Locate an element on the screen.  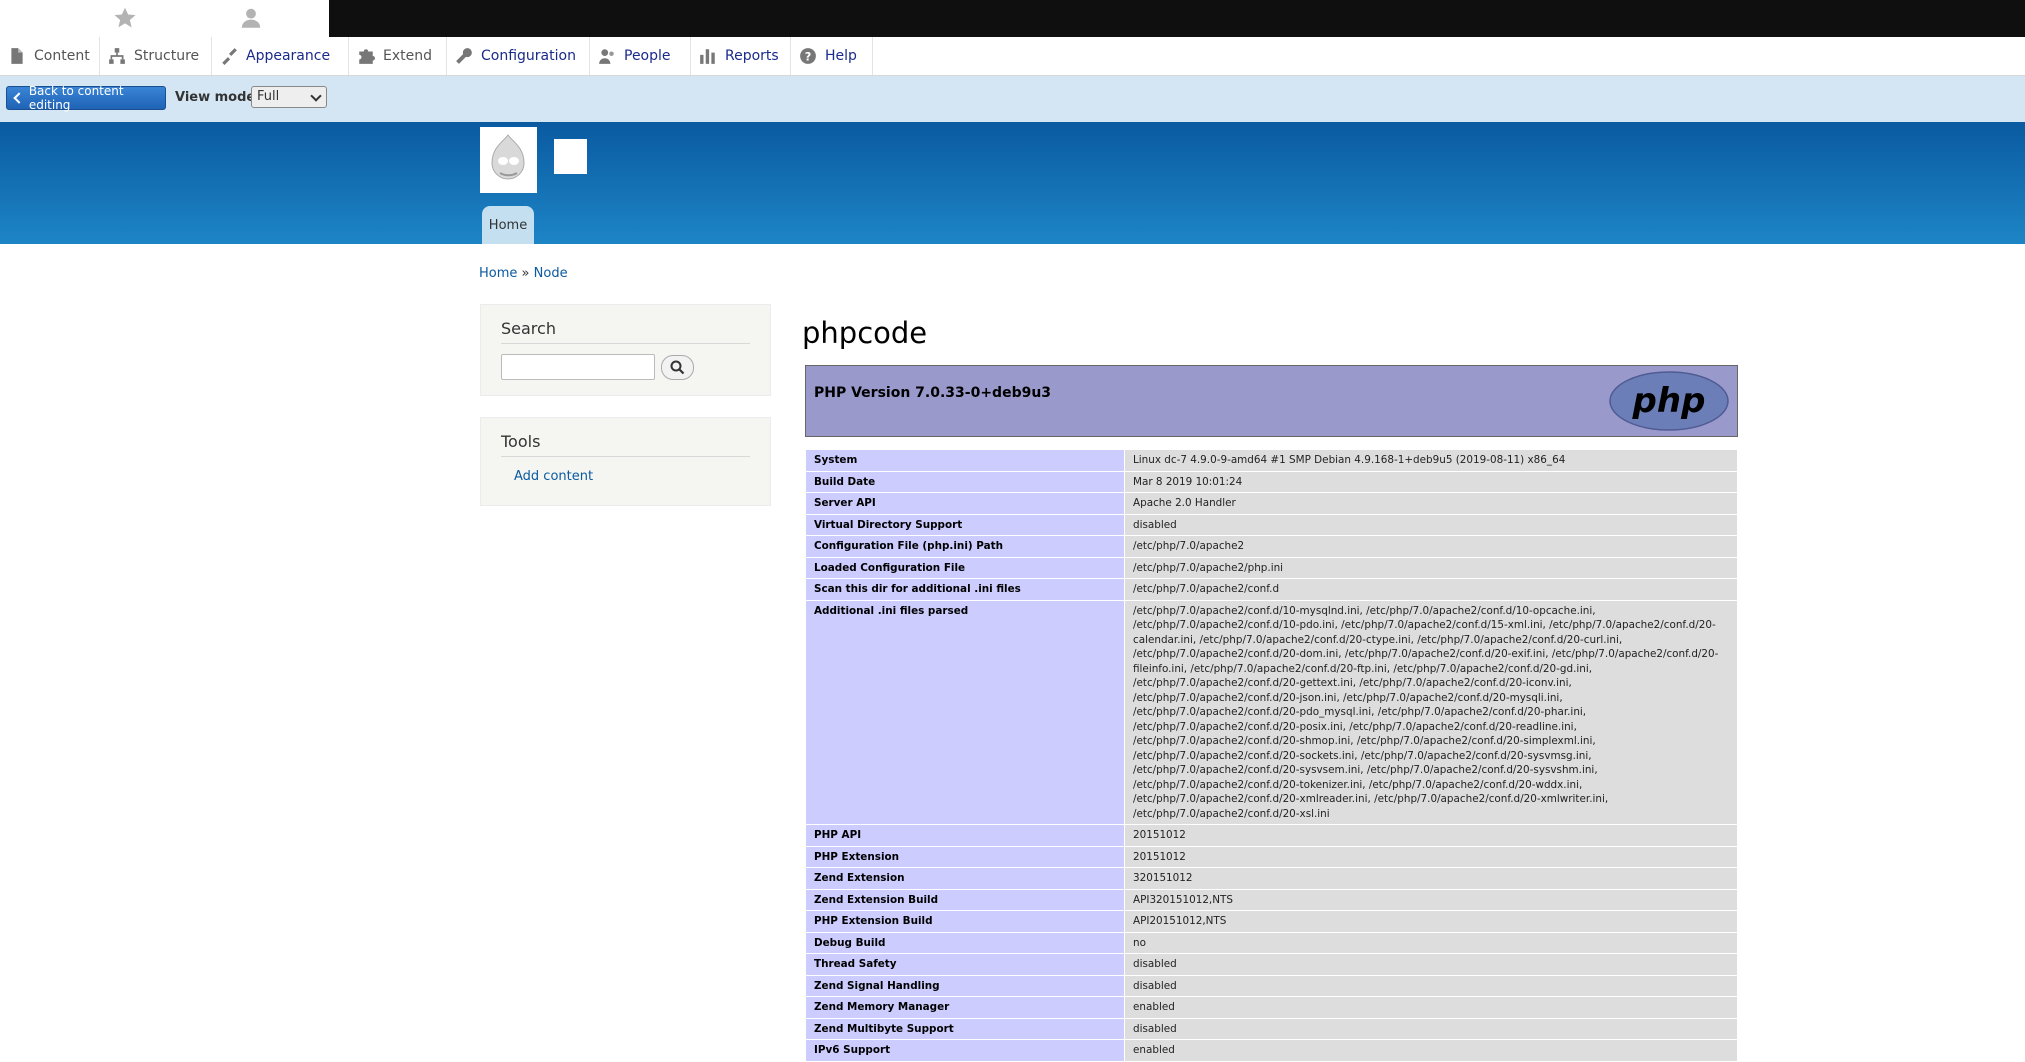
table-row: Virtual Directory Support disabled is located at coordinates (1271, 524).